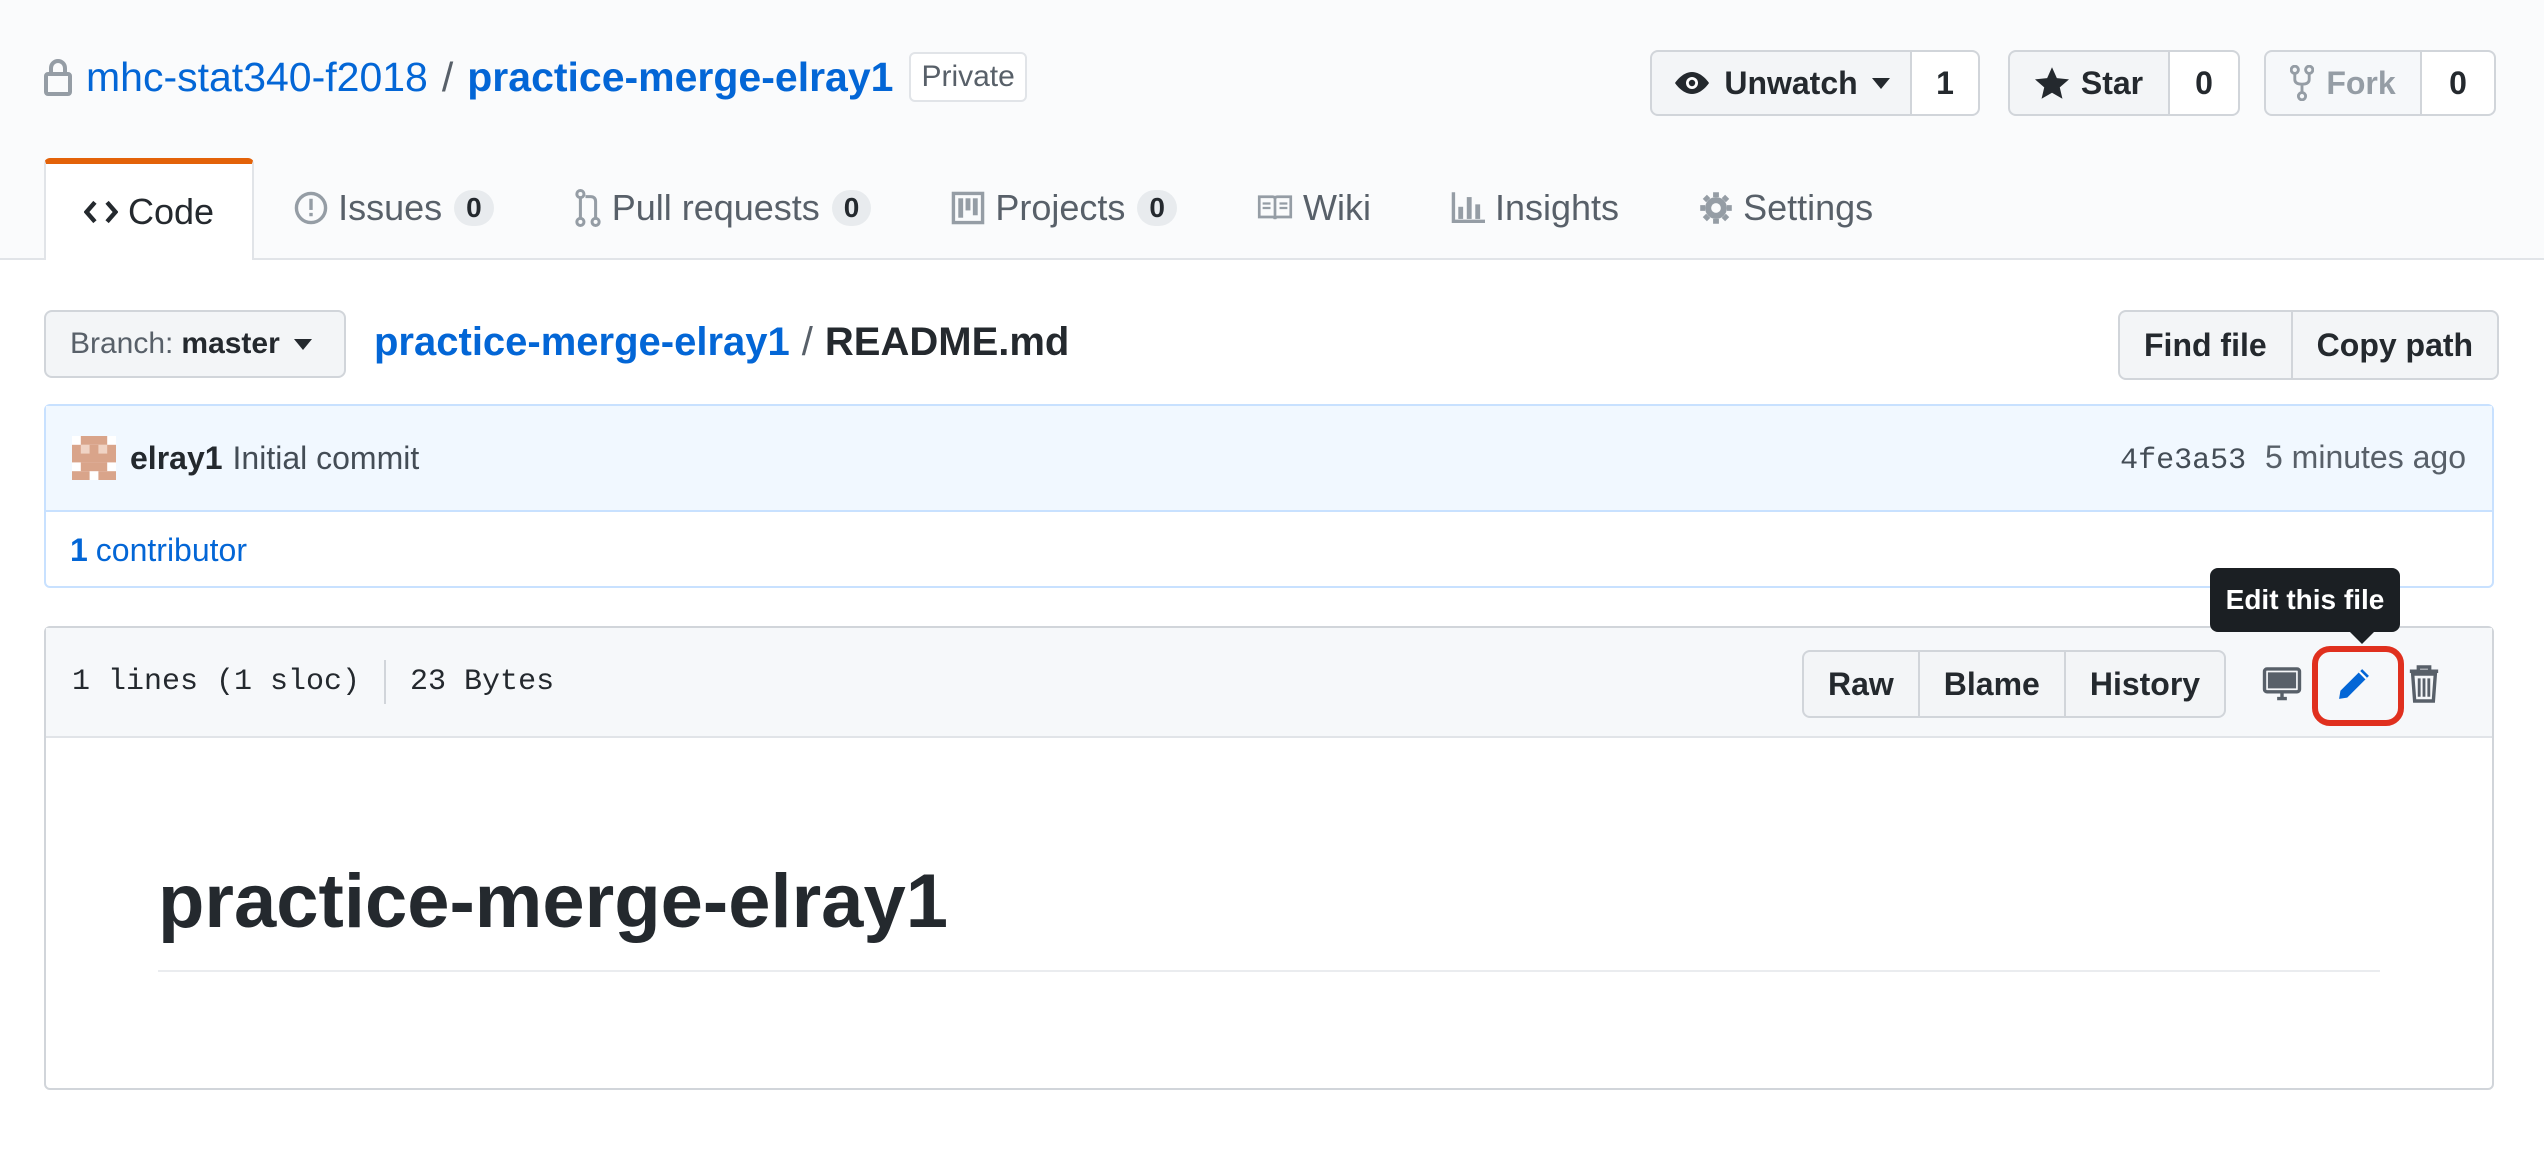 This screenshot has height=1152, width=2544. I want to click on tab-settings: Settings, so click(1786, 208).